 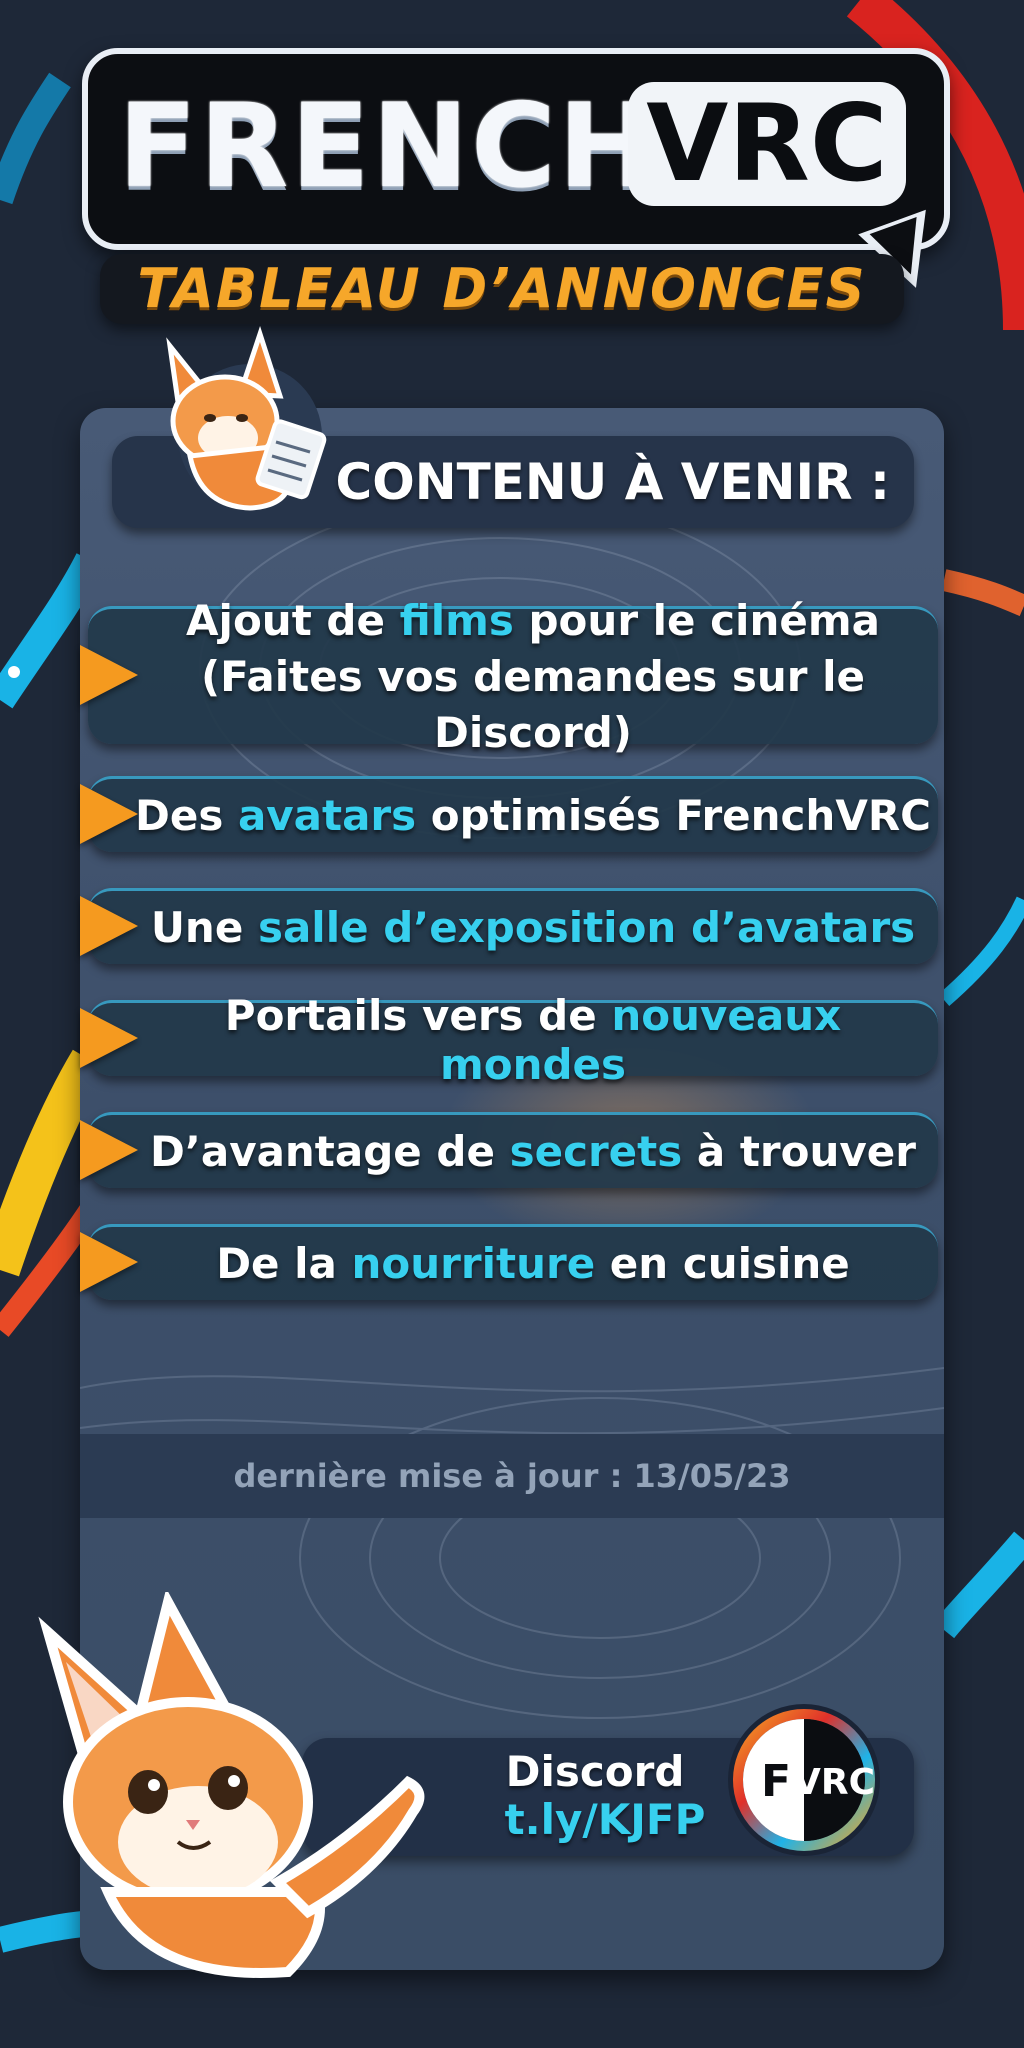 What do you see at coordinates (231, 1785) in the screenshot?
I see `fox-mascot-pointing-icon` at bounding box center [231, 1785].